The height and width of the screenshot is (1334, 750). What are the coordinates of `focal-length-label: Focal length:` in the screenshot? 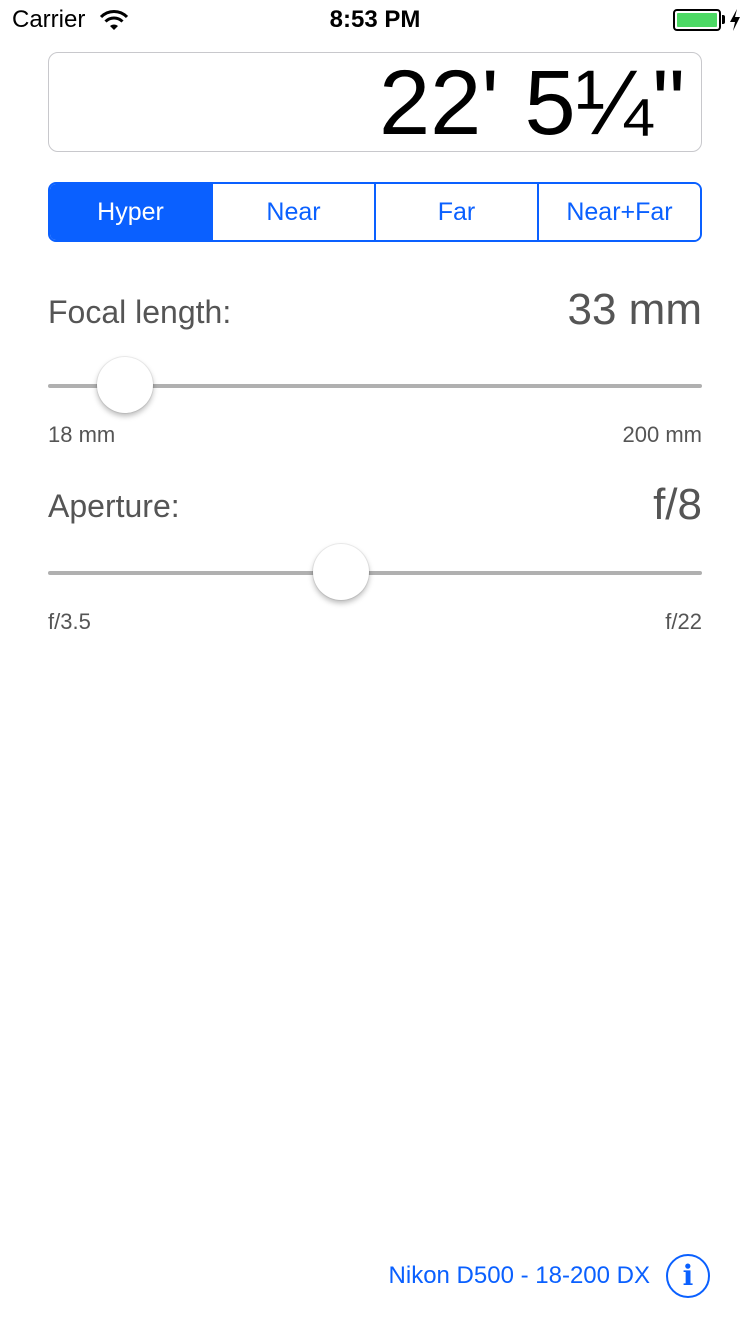 It's located at (140, 312).